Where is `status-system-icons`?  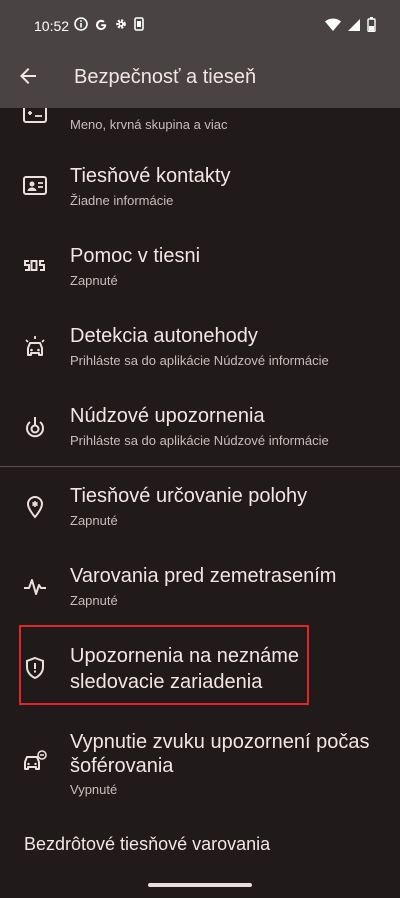 status-system-icons is located at coordinates (350, 24).